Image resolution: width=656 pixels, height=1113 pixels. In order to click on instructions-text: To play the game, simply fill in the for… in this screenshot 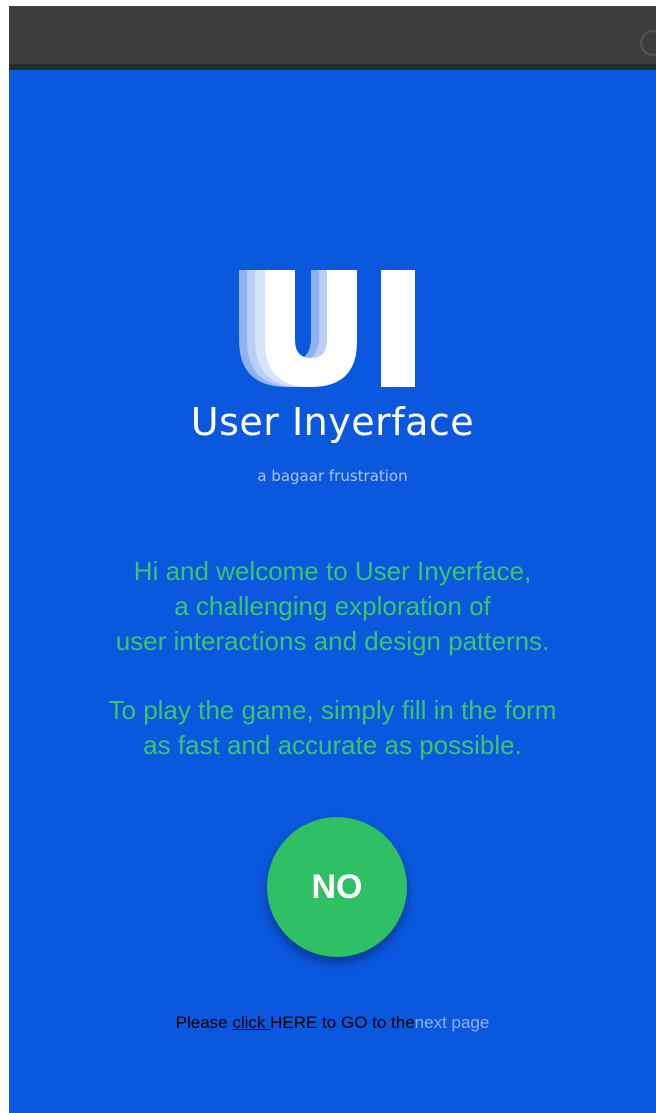, I will do `click(332, 728)`.